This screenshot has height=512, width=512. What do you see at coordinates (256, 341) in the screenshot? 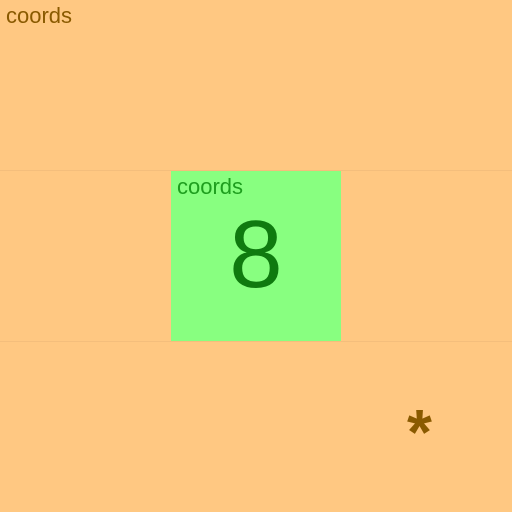
I see `divider-bottom` at bounding box center [256, 341].